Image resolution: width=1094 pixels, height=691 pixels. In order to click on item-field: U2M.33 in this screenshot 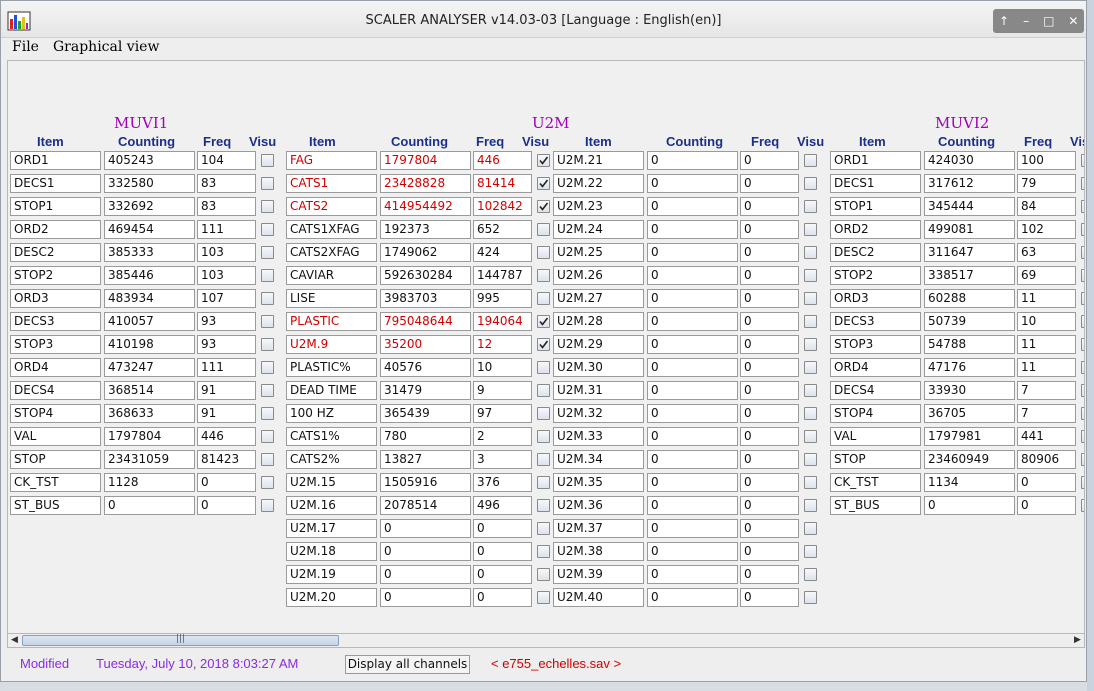, I will do `click(598, 436)`.